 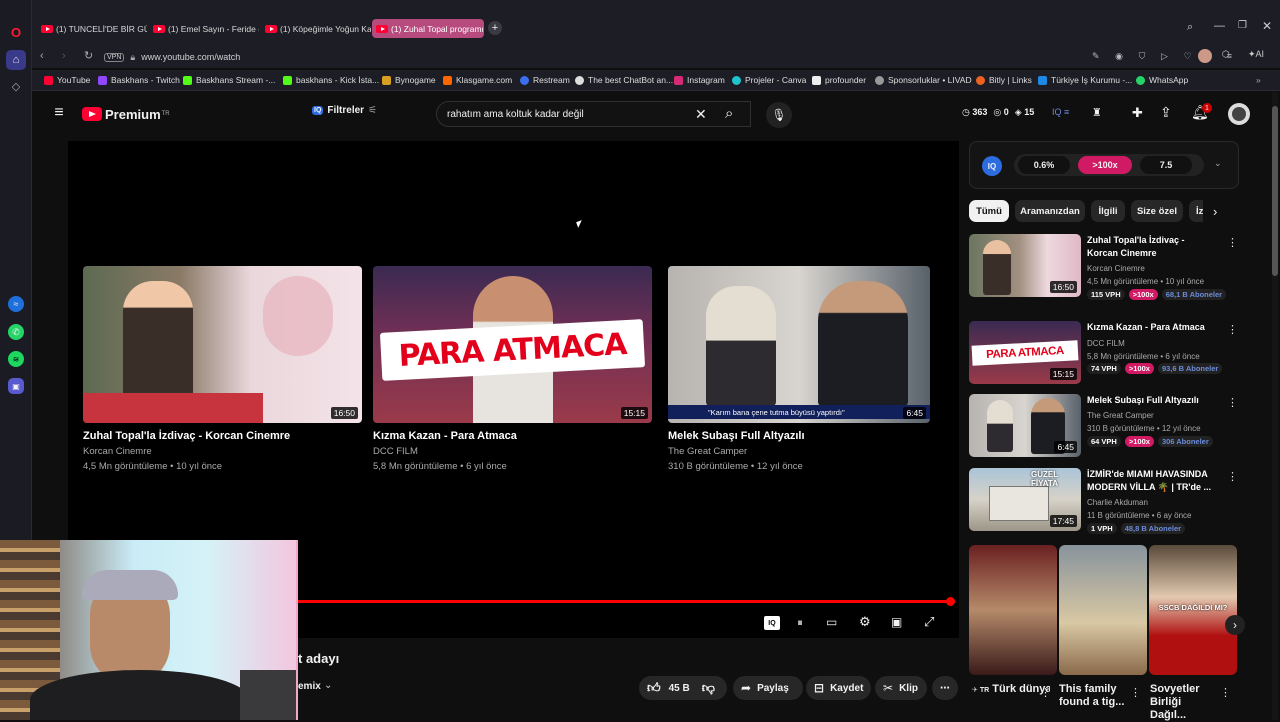 I want to click on expand-icon: ⌄, so click(x=1218, y=163).